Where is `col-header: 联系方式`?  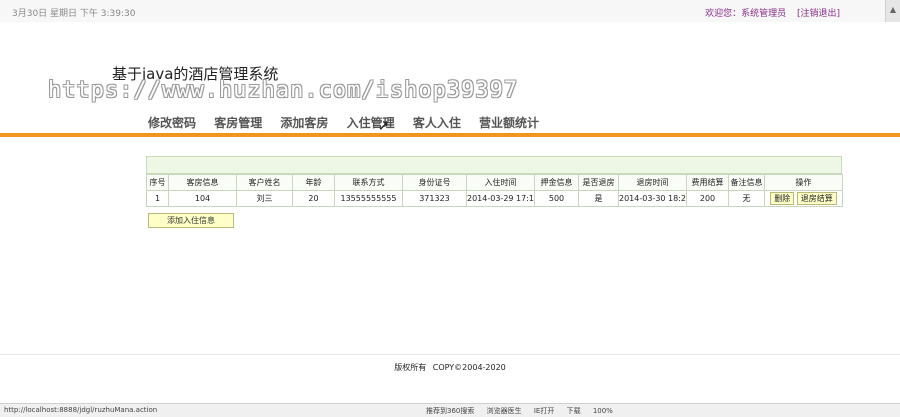 col-header: 联系方式 is located at coordinates (368, 182).